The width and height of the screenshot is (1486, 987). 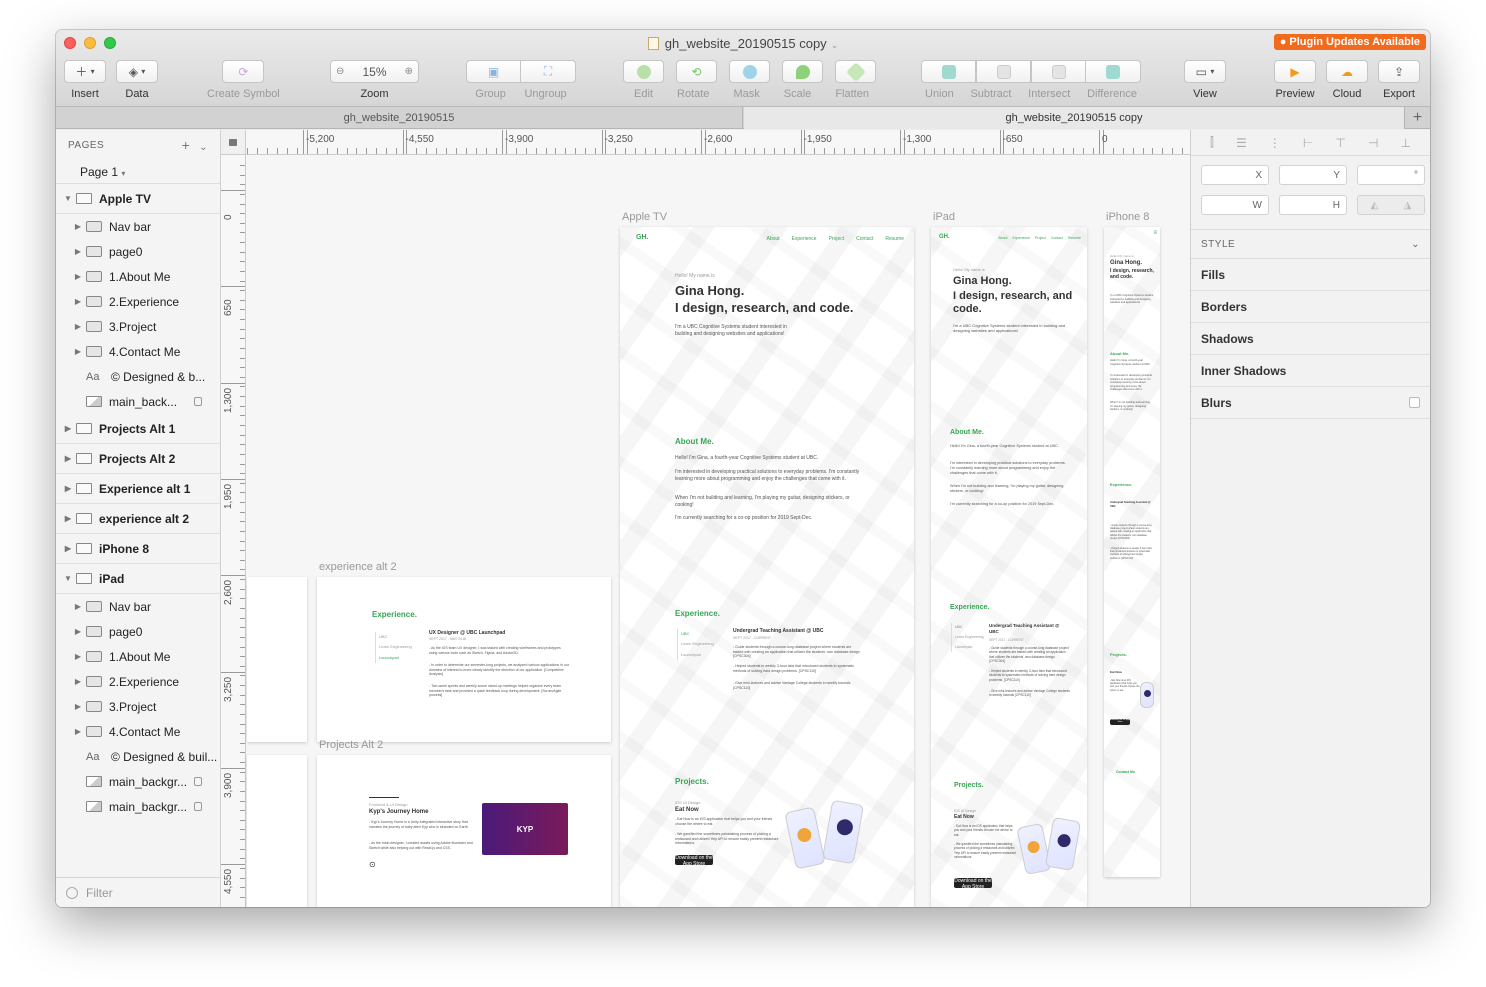 What do you see at coordinates (138, 172) in the screenshot?
I see `page-item-current: Page 1 ▾` at bounding box center [138, 172].